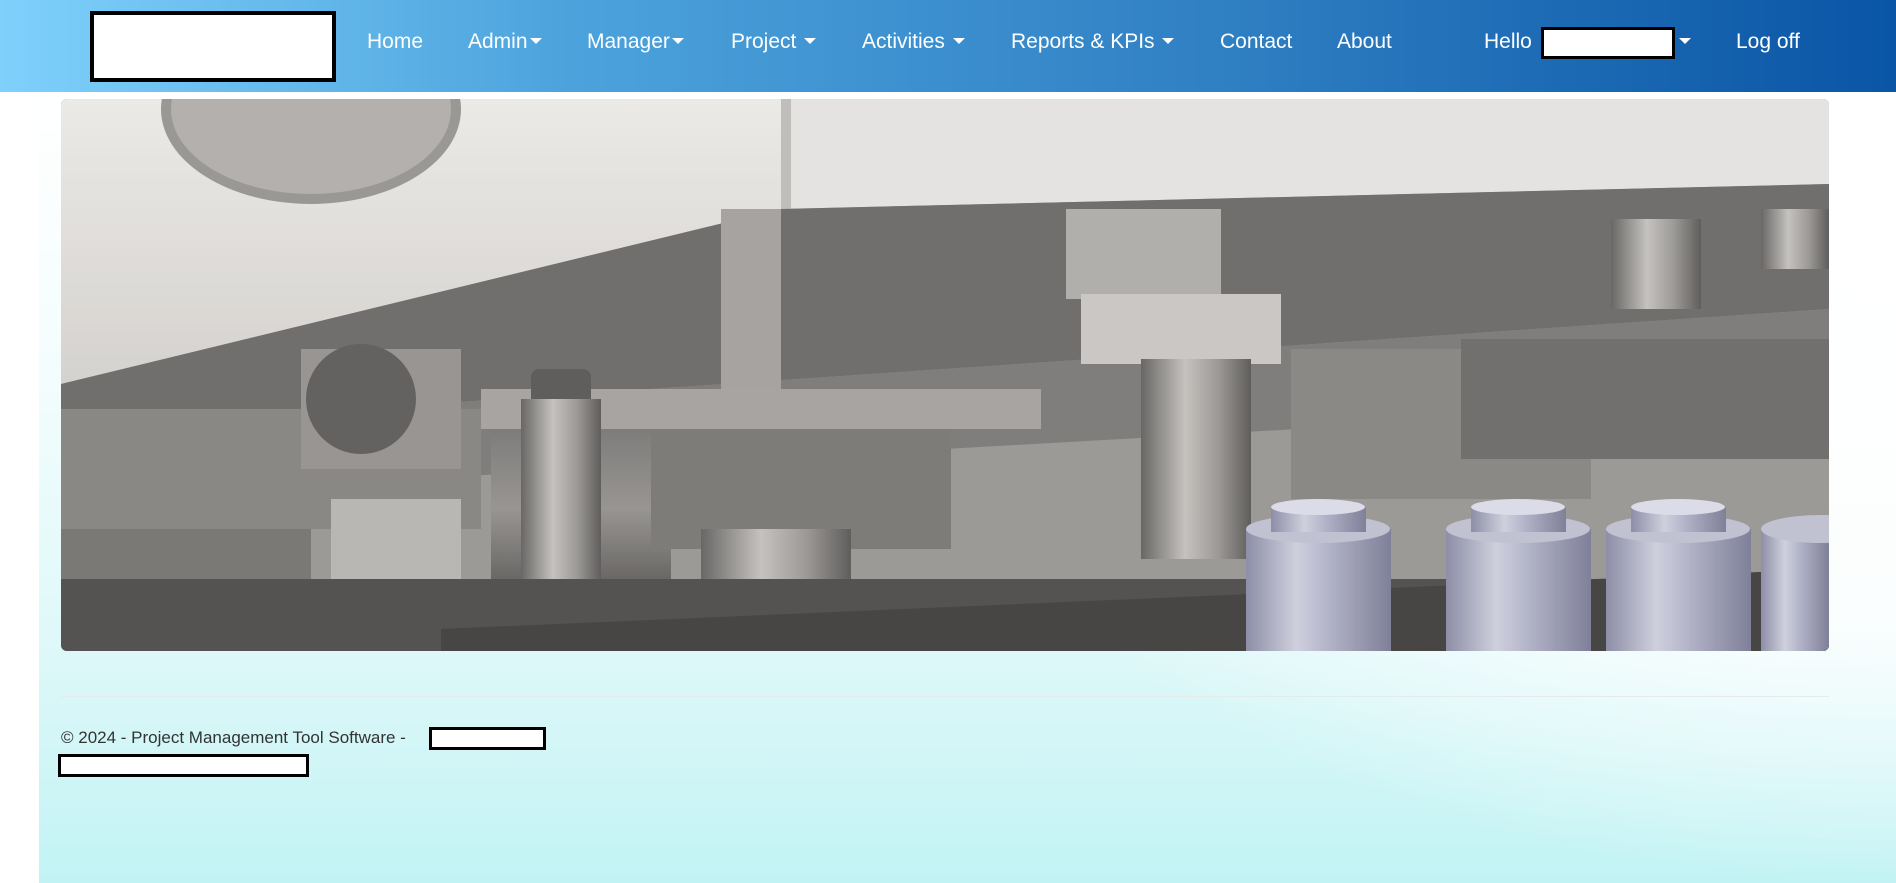  I want to click on nav-about-label: About, so click(1364, 41).